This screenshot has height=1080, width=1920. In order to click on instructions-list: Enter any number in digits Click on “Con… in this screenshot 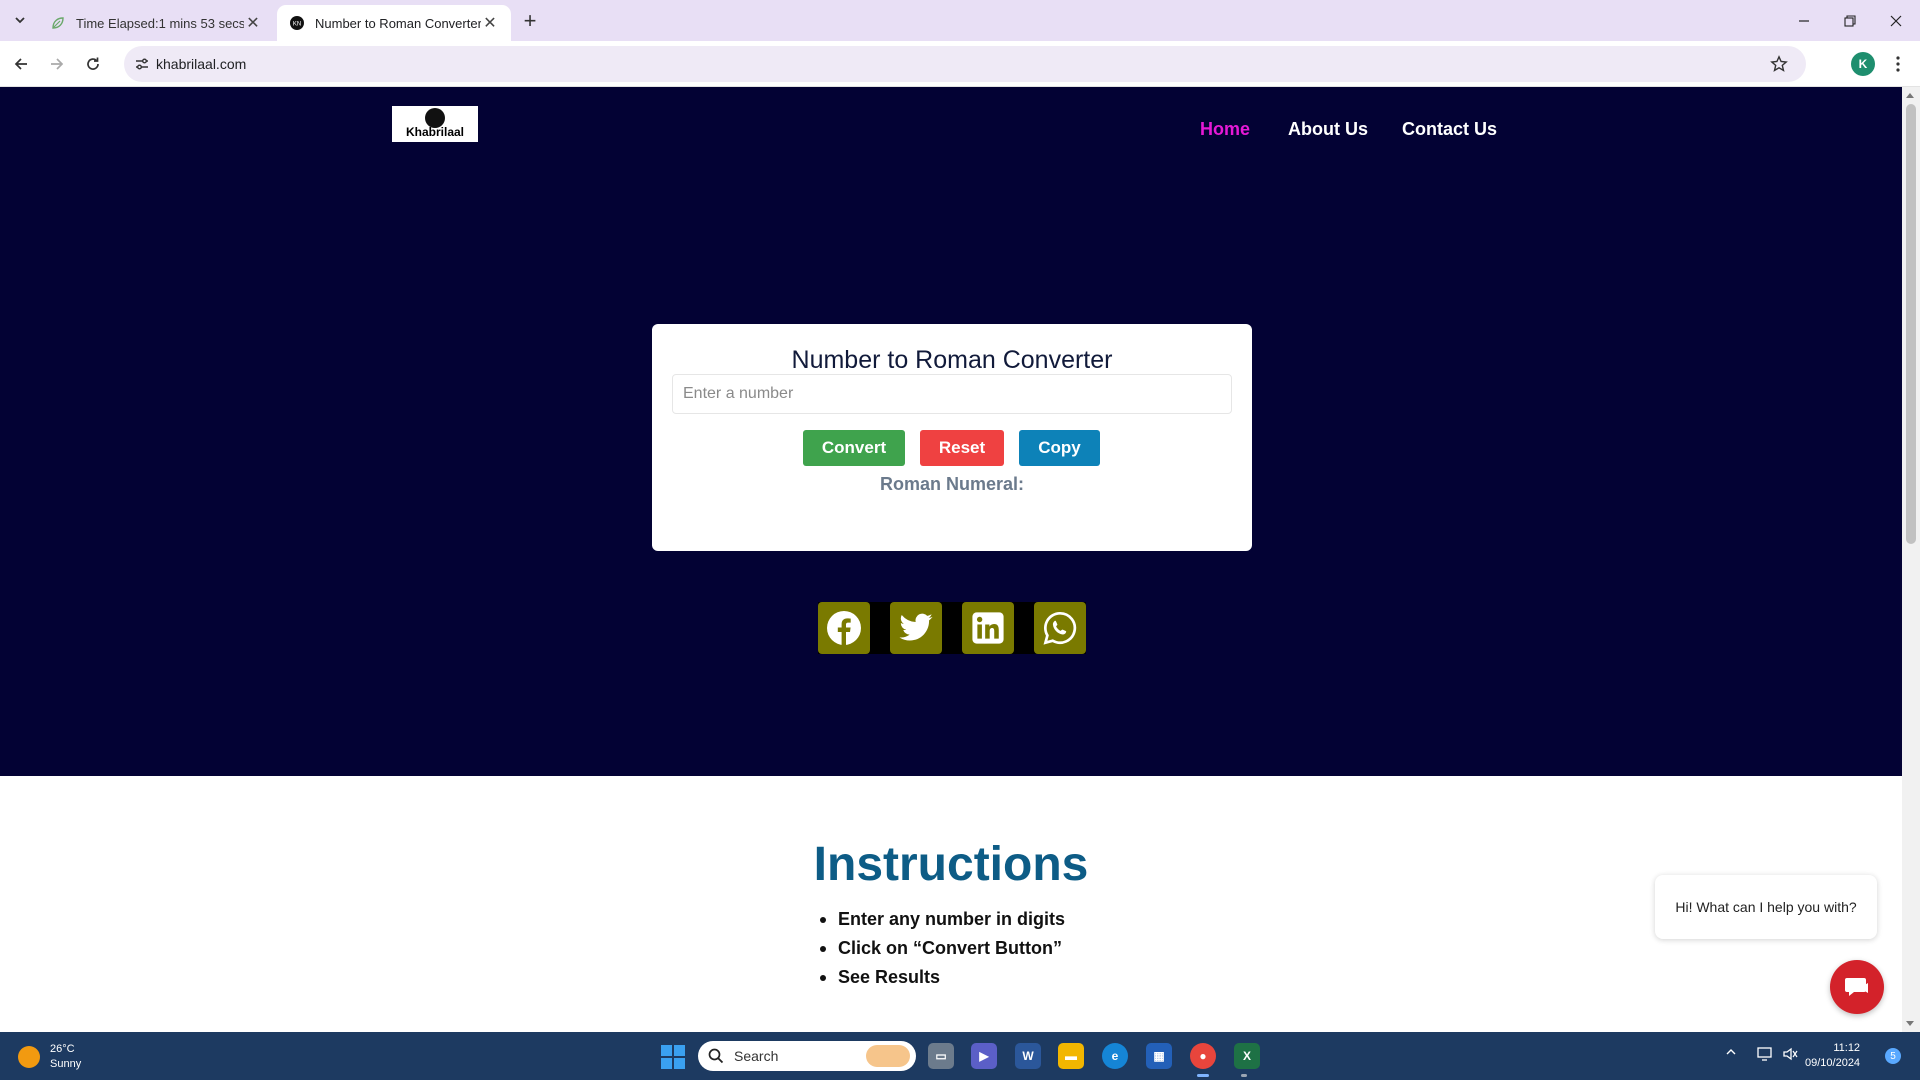, I will do `click(942, 952)`.